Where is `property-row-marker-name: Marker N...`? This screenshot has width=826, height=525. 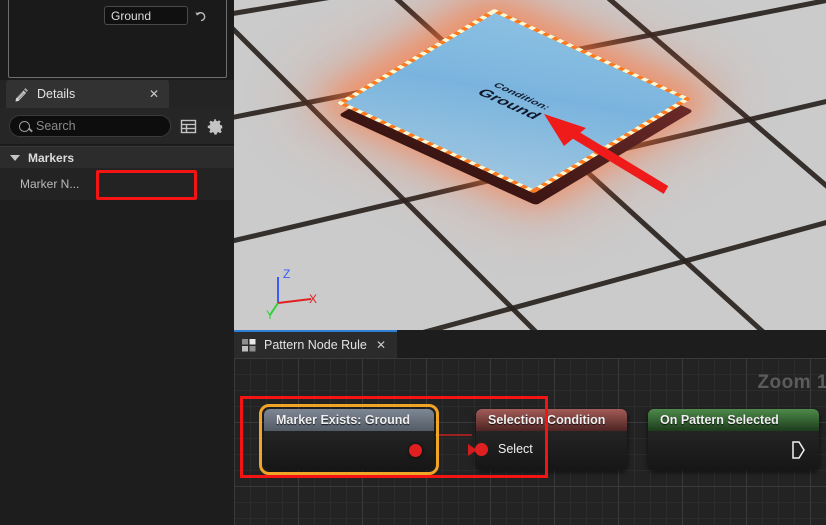
property-row-marker-name: Marker N... is located at coordinates (117, 184).